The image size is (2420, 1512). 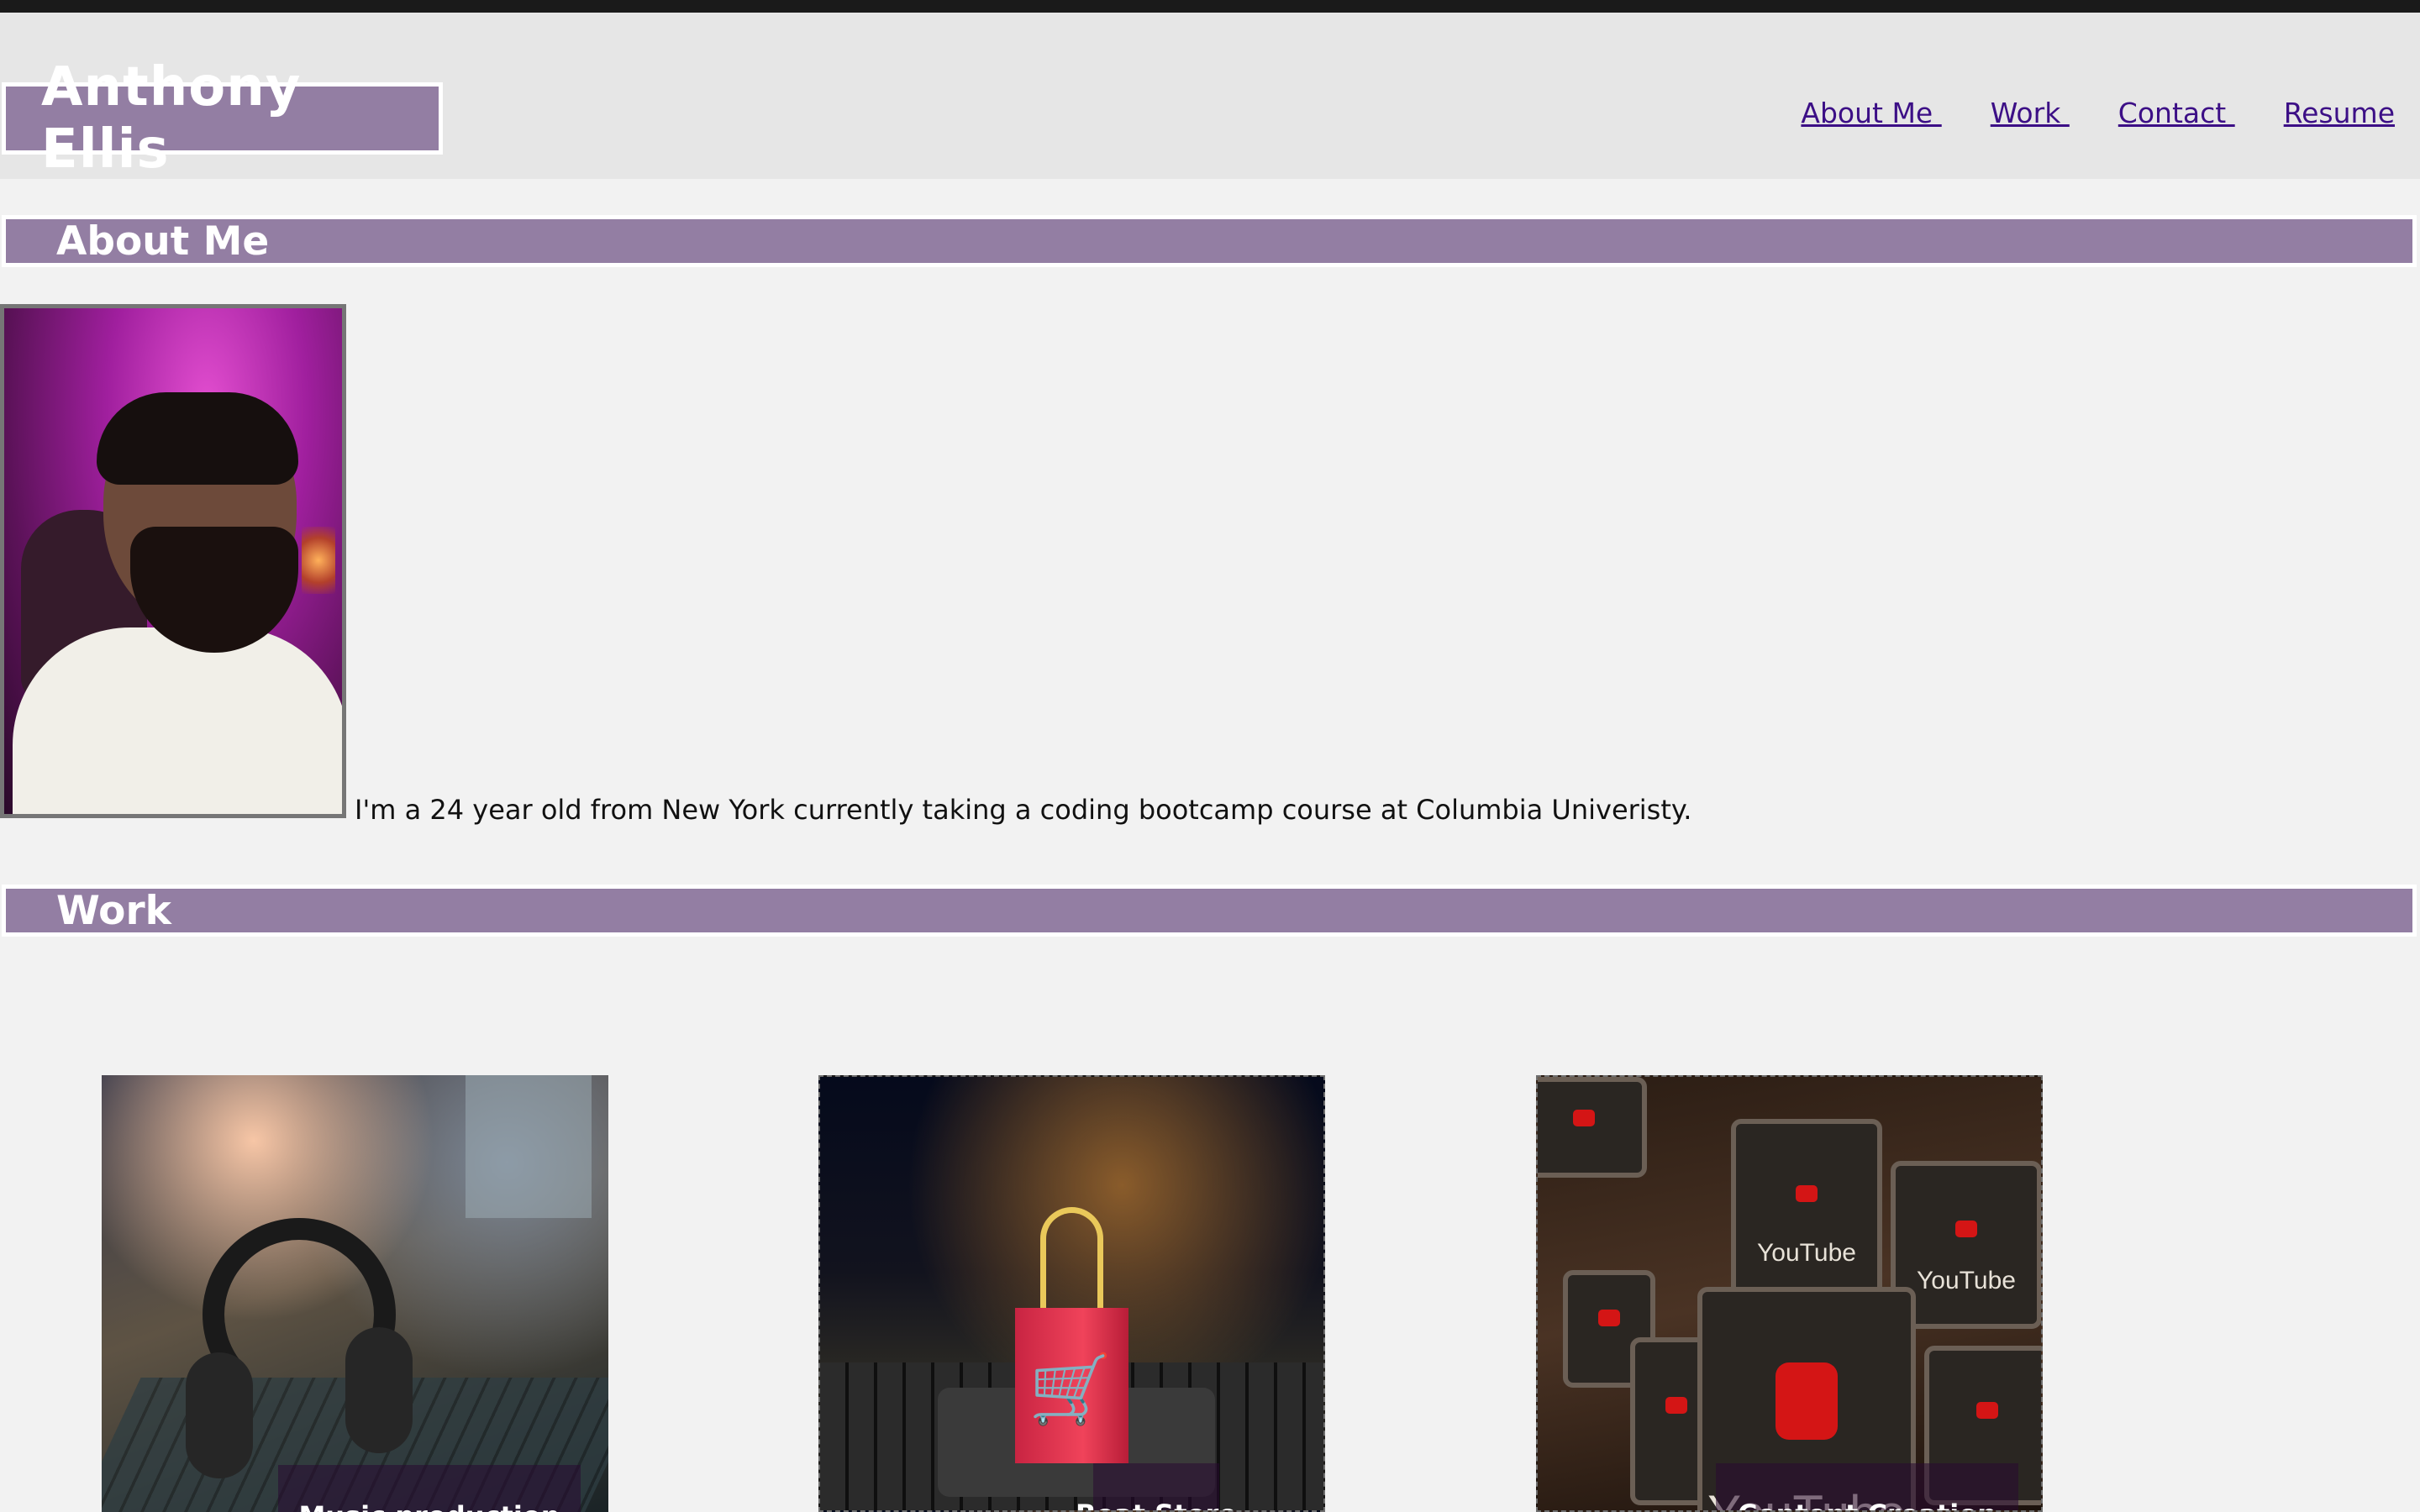 I want to click on profile-photo, so click(x=173, y=561).